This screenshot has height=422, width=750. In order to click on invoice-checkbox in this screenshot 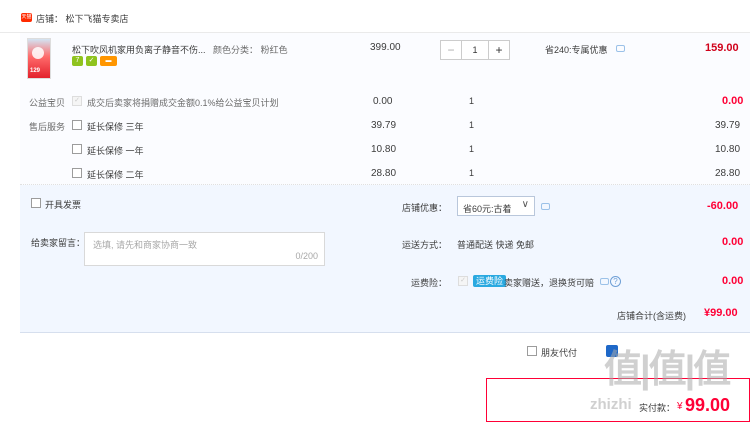, I will do `click(36, 203)`.